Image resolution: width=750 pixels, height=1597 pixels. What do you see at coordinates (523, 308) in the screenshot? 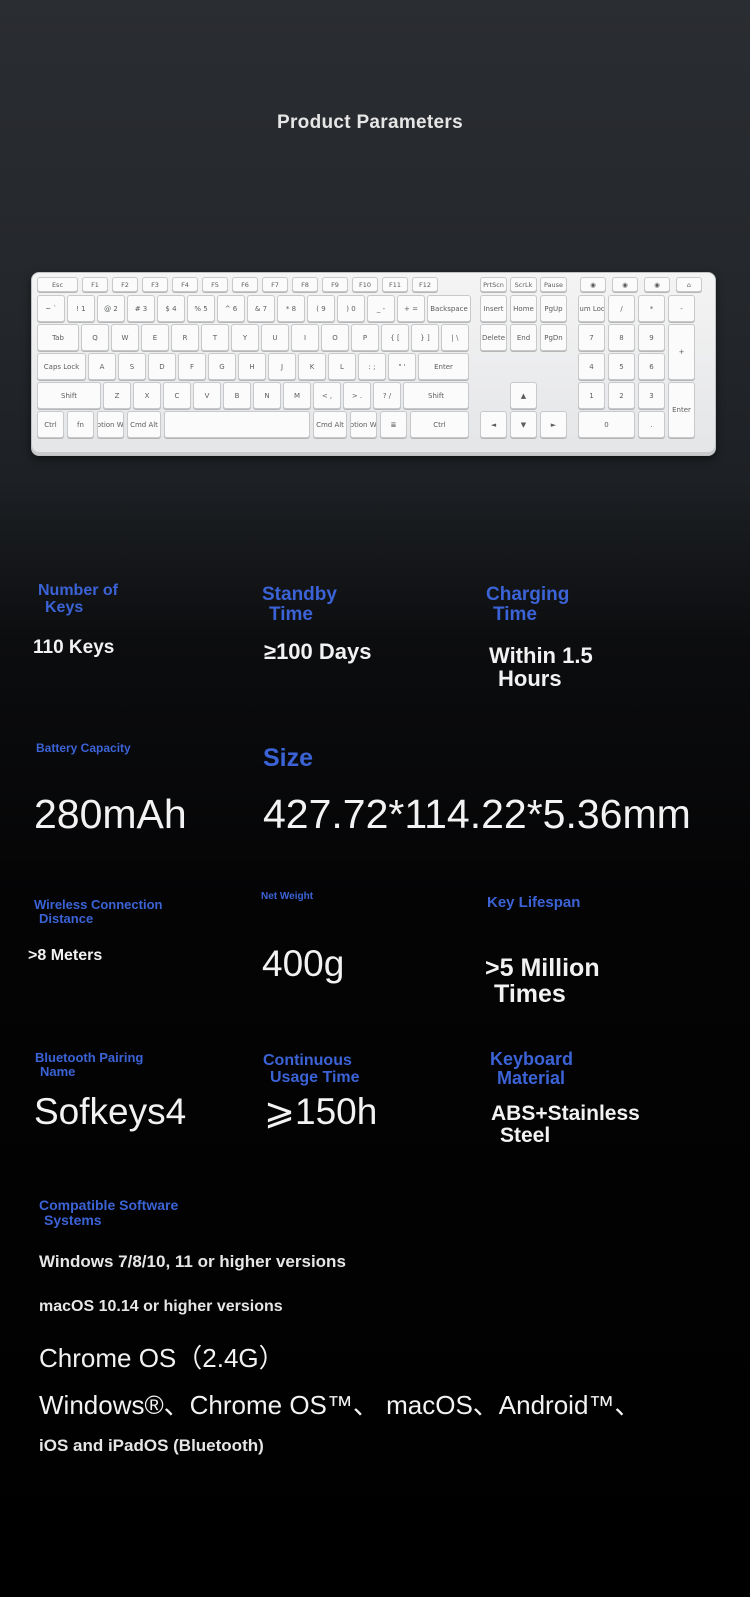
I see `keycap: Home` at bounding box center [523, 308].